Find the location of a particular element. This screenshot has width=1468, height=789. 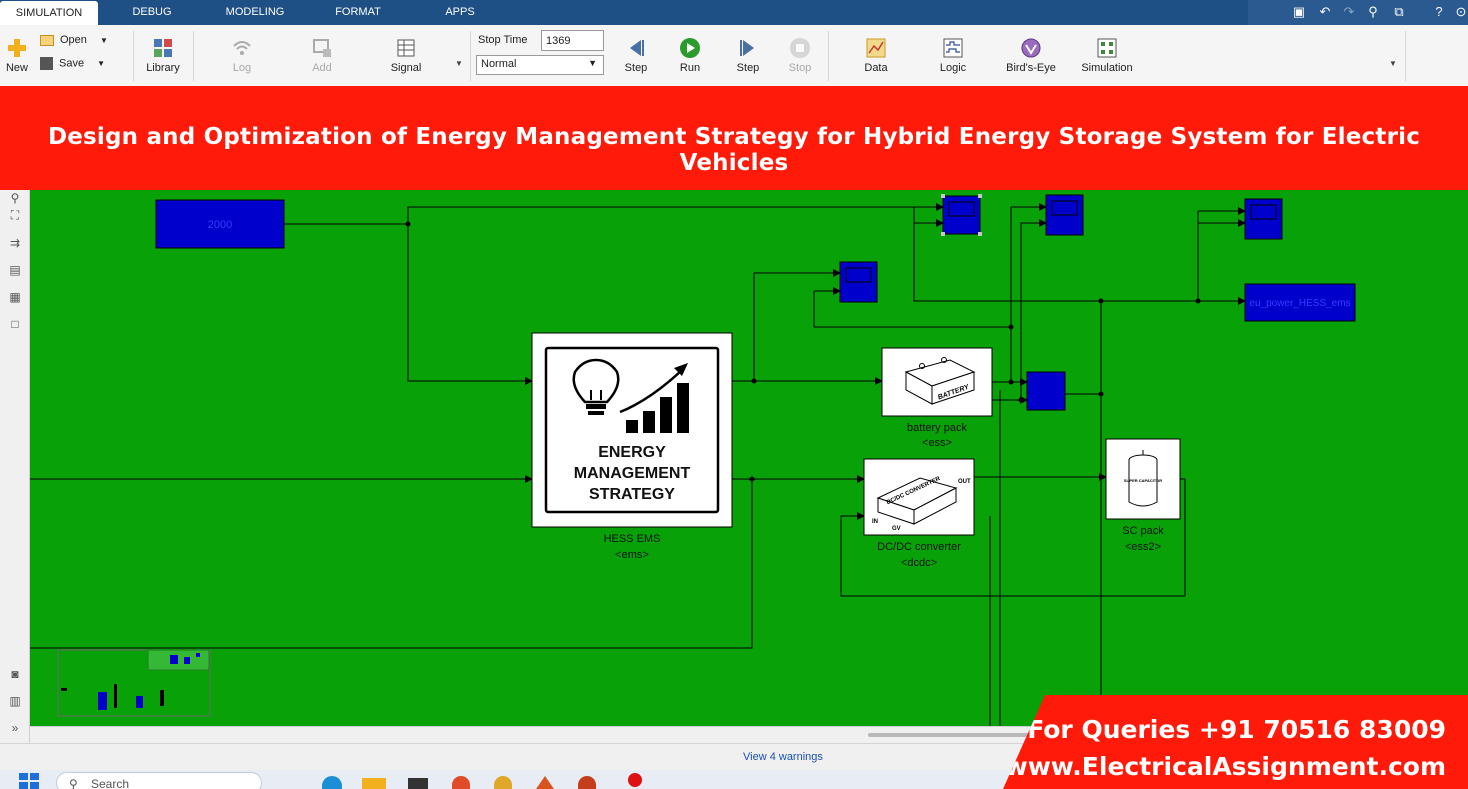

contact-website: www.ElectricalAssignment.com is located at coordinates (1225, 766).